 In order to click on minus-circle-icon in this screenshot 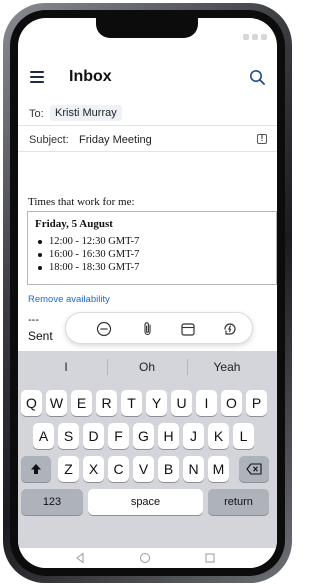, I will do `click(104, 329)`.